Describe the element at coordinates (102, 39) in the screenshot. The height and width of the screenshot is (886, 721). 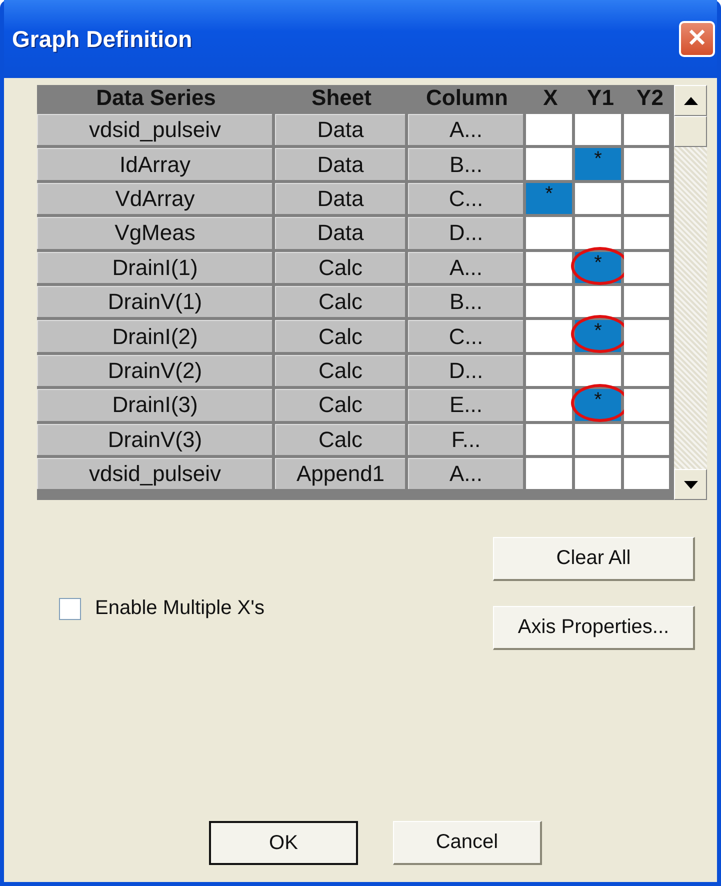
I see `window-title: Graph Definition` at that location.